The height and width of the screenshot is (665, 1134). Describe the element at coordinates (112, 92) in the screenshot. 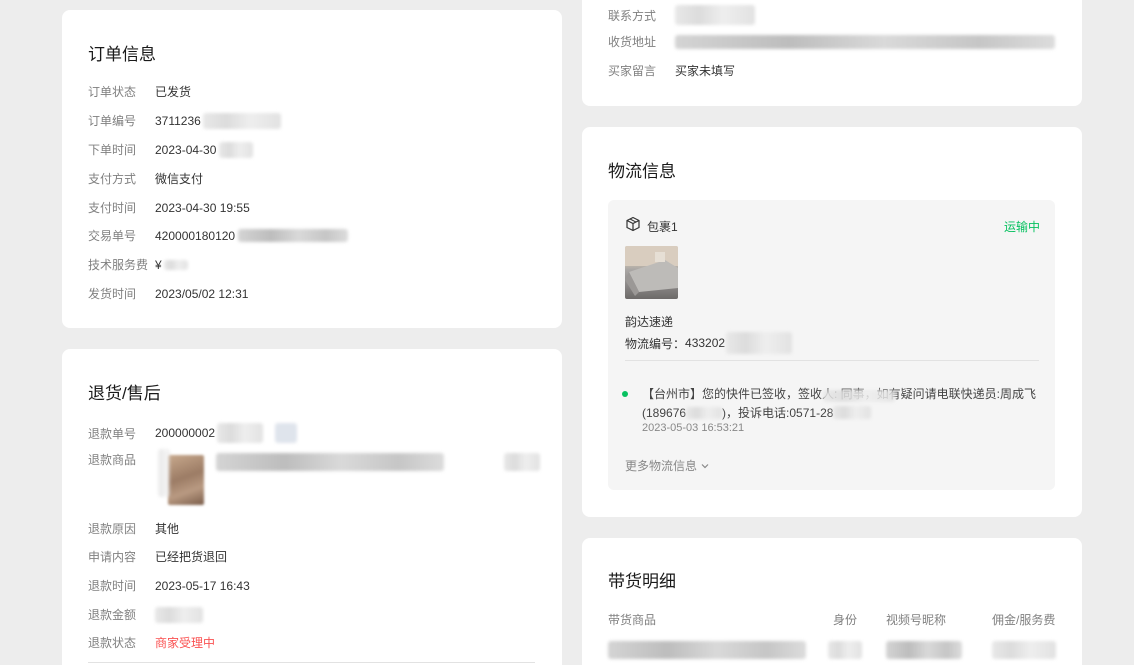

I see `order-status-label: 订单状态` at that location.